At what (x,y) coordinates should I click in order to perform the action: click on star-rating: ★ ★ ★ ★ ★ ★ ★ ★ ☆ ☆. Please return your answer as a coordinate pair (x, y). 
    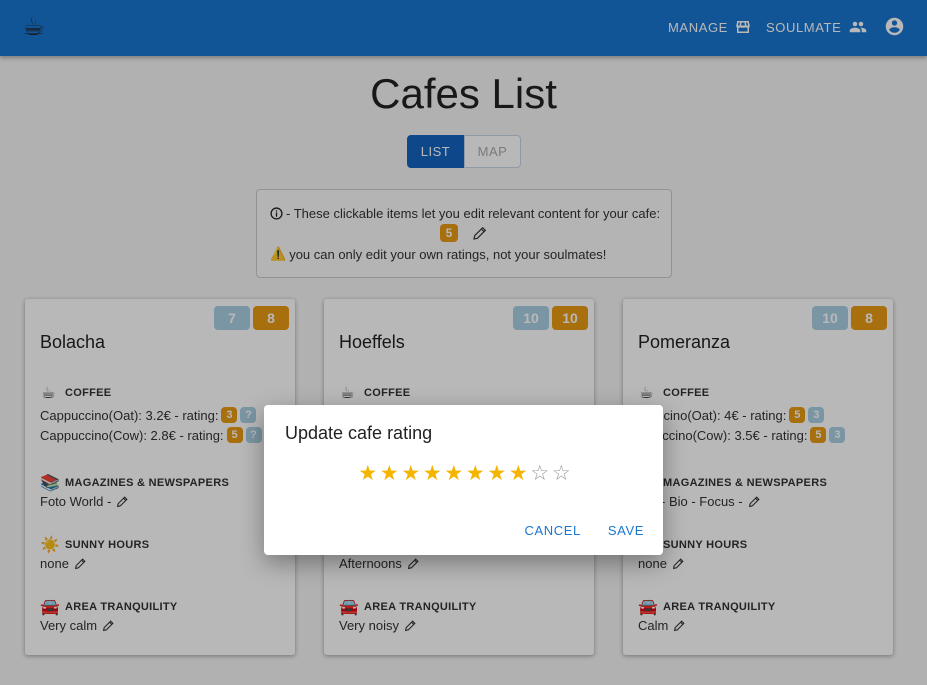
    Looking at the image, I should click on (464, 474).